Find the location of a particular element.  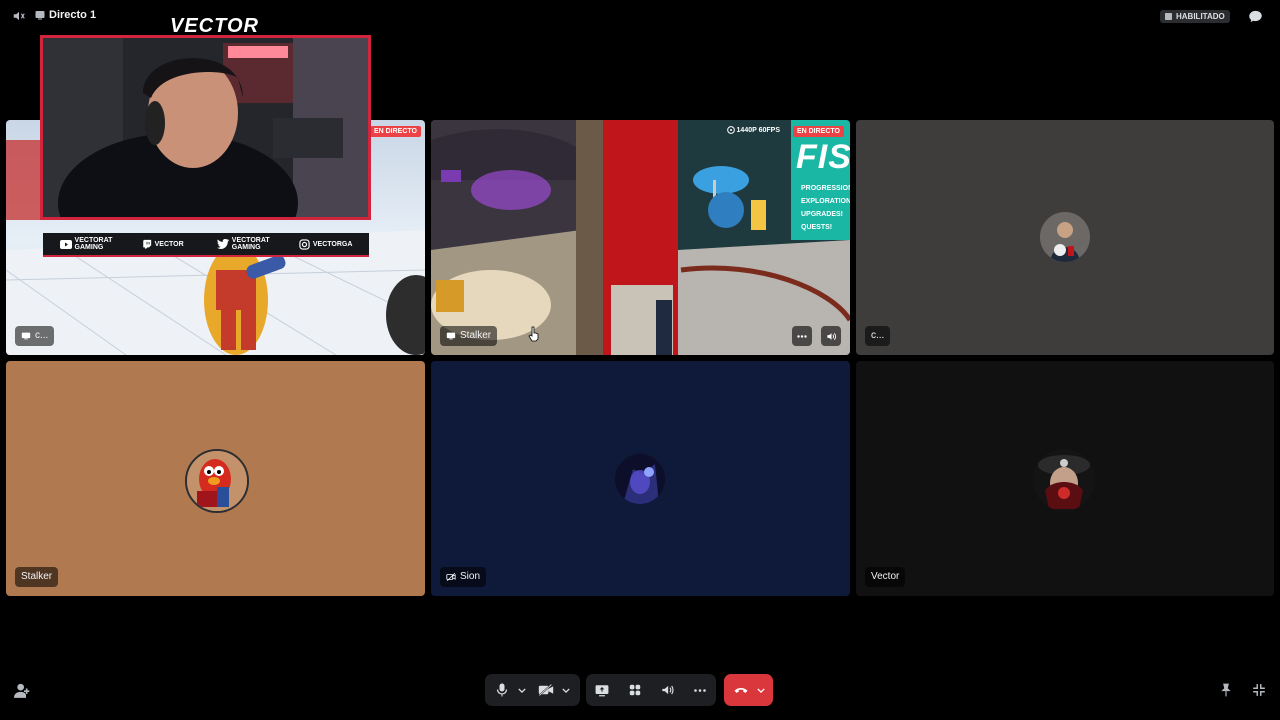

quality-indicator: 1440P 60FPS is located at coordinates (753, 130).